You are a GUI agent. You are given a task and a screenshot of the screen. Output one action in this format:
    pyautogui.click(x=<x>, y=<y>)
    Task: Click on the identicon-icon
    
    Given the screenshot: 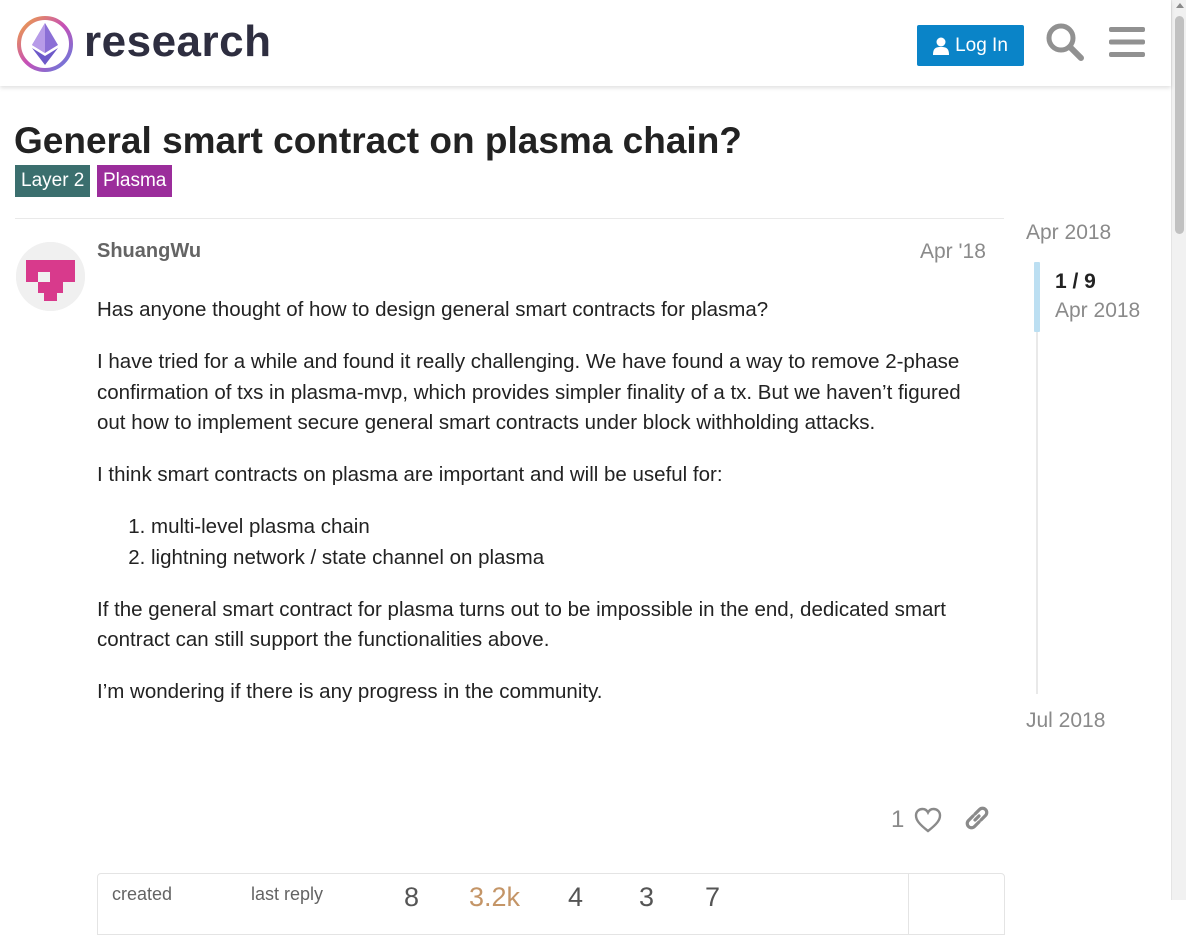 What is the action you would take?
    pyautogui.click(x=50, y=276)
    